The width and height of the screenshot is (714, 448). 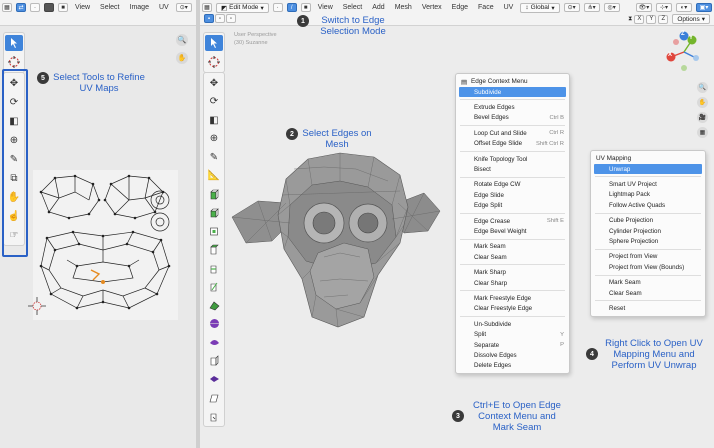 What do you see at coordinates (512, 185) in the screenshot?
I see `edge-menu-item: Rotate Edge CW` at bounding box center [512, 185].